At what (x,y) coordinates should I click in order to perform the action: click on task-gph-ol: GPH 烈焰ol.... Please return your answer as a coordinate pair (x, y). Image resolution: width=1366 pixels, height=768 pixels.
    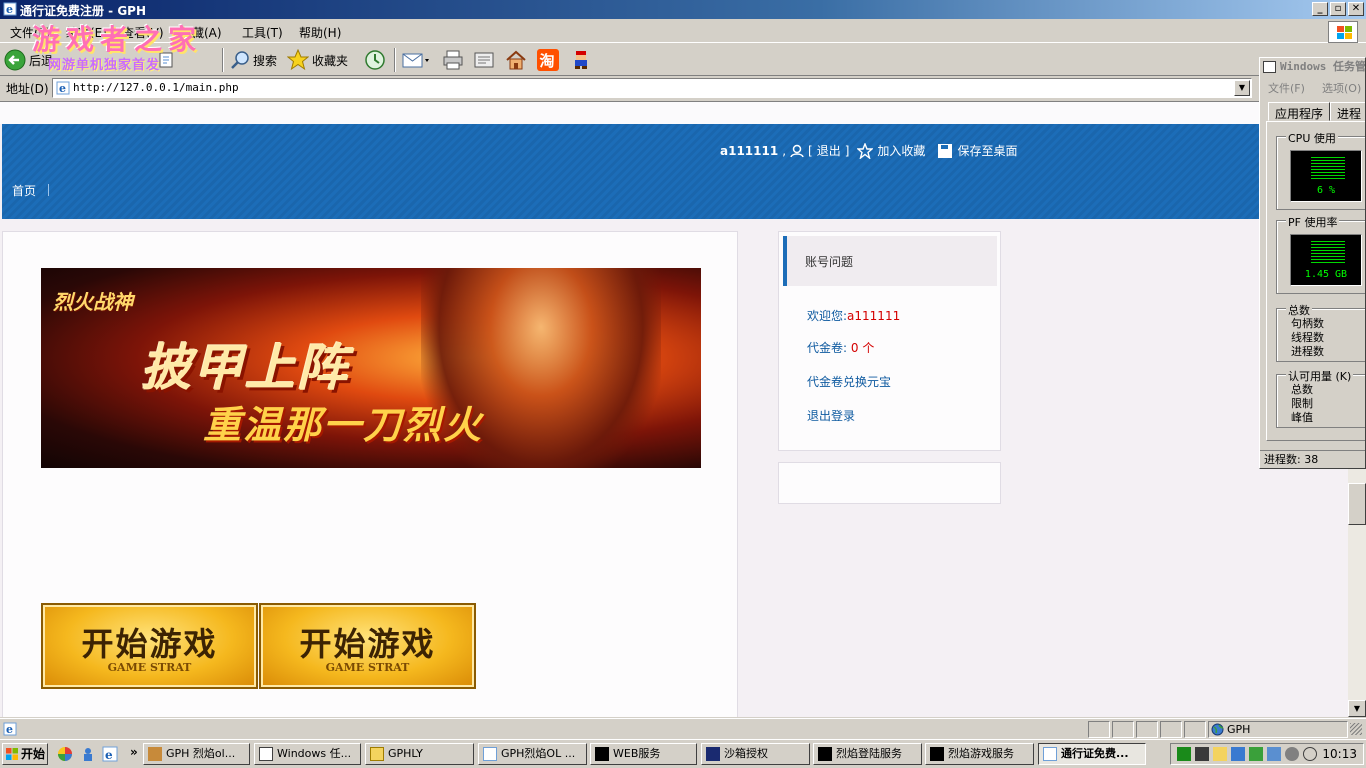
    Looking at the image, I should click on (196, 754).